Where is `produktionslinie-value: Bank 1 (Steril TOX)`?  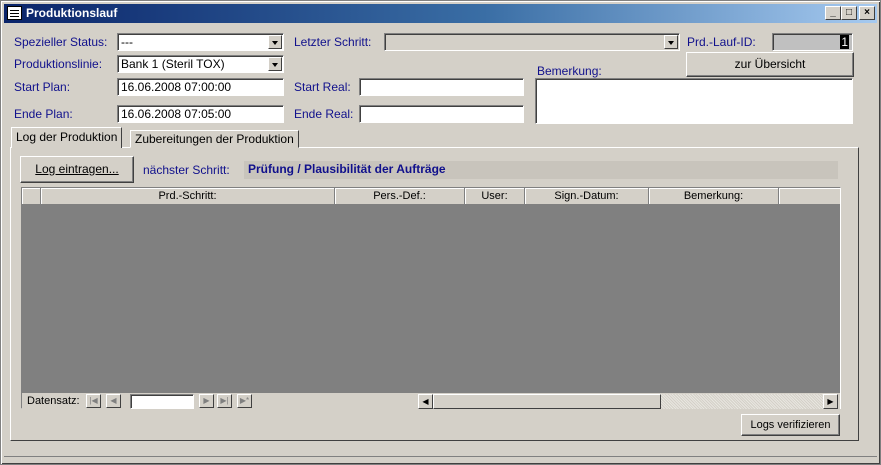 produktionslinie-value: Bank 1 (Steril TOX) is located at coordinates (173, 64).